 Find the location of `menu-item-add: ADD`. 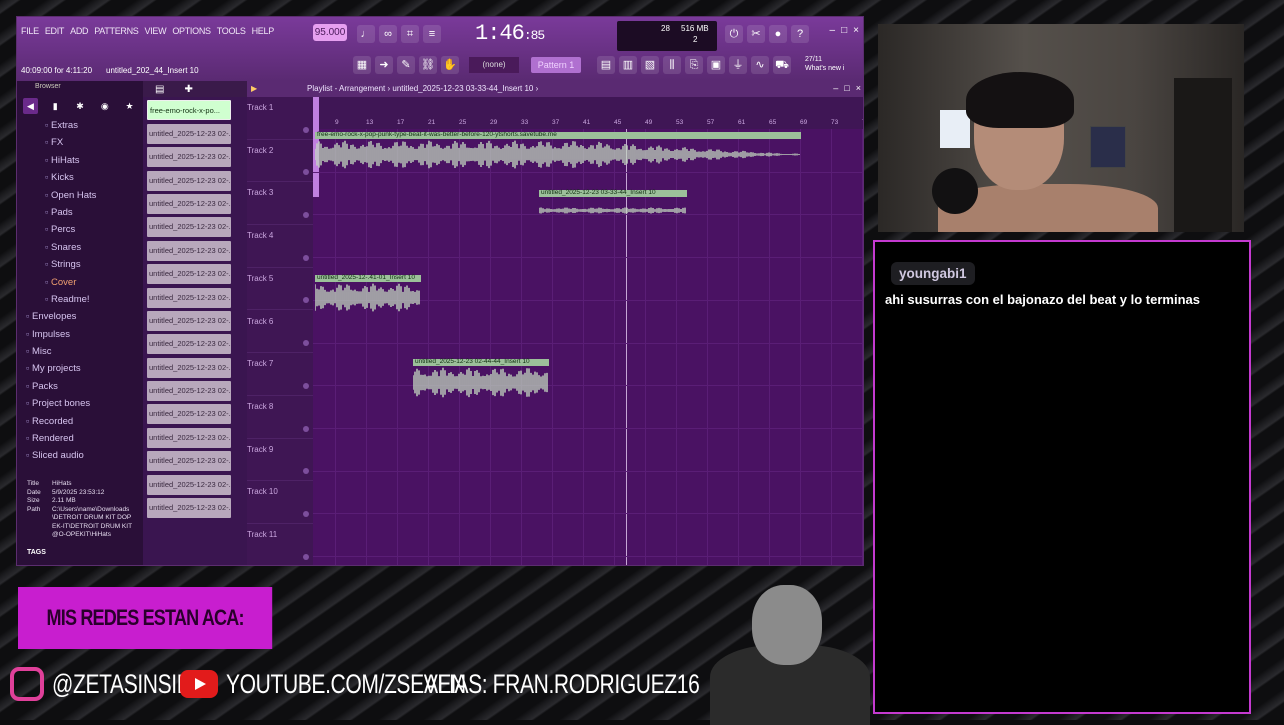

menu-item-add: ADD is located at coordinates (79, 33).